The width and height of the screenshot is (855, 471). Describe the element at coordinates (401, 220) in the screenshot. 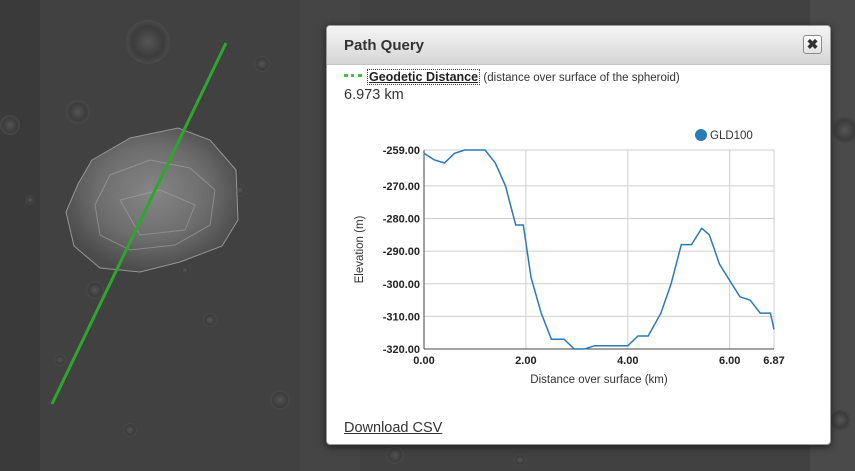

I see `y-tick-label: -280.00` at that location.